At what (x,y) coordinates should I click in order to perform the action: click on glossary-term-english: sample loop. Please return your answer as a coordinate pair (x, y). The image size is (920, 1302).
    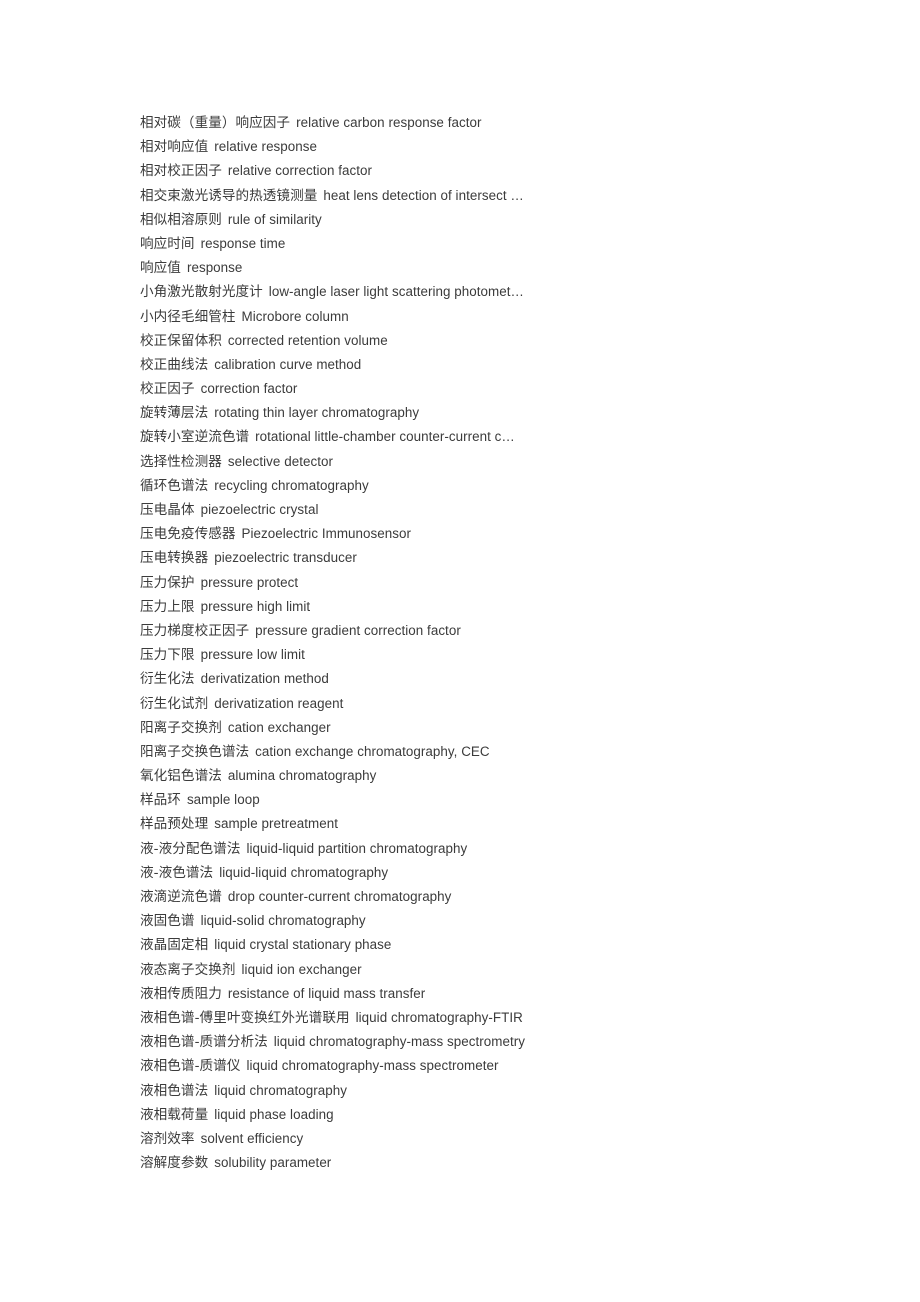
    Looking at the image, I should click on (223, 800).